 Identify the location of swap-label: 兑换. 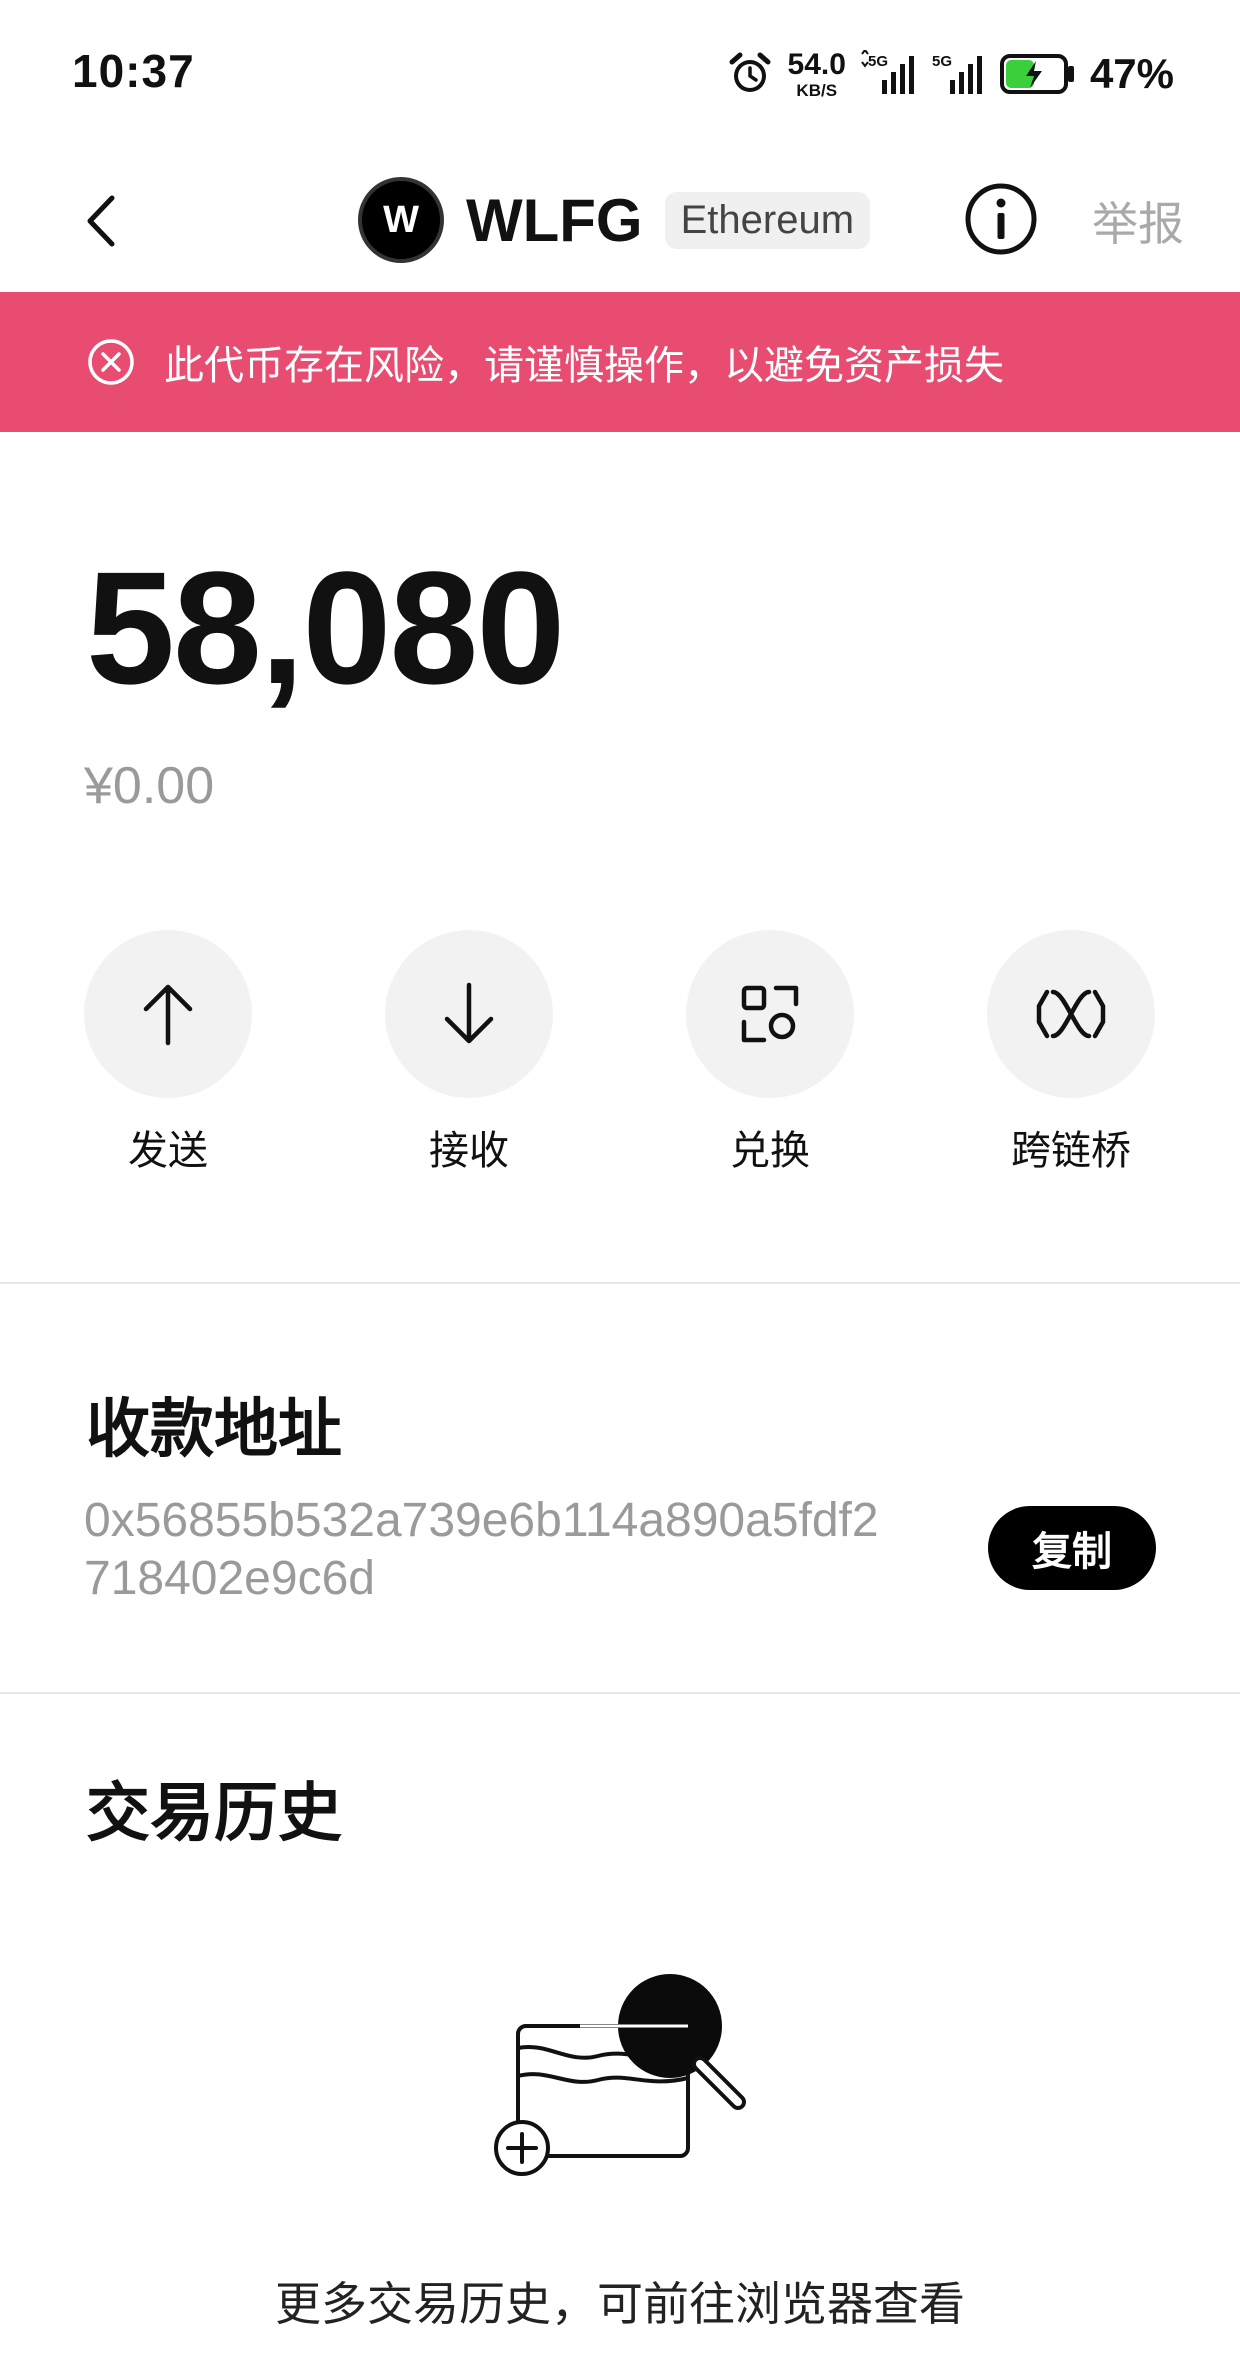
(770, 1151).